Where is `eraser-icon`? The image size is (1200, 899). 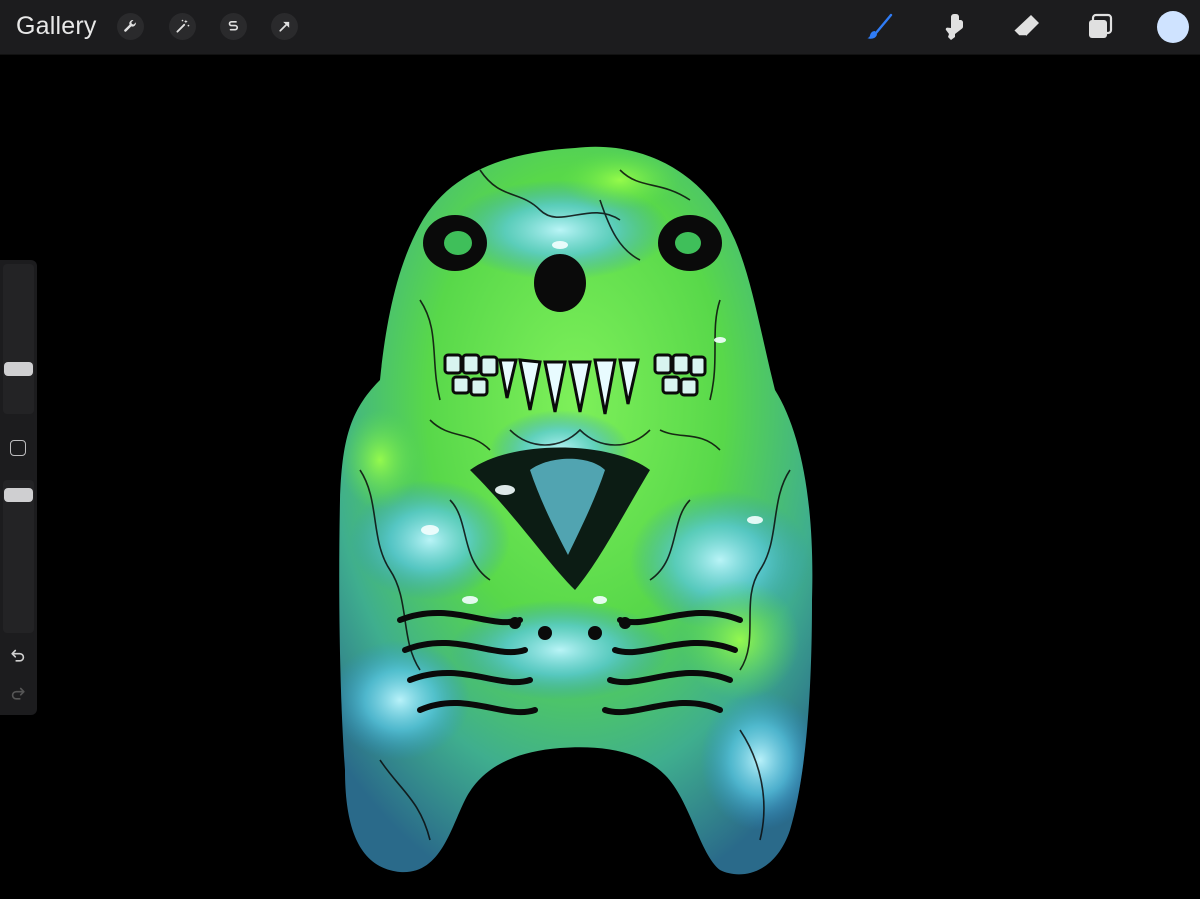
eraser-icon is located at coordinates (1026, 27).